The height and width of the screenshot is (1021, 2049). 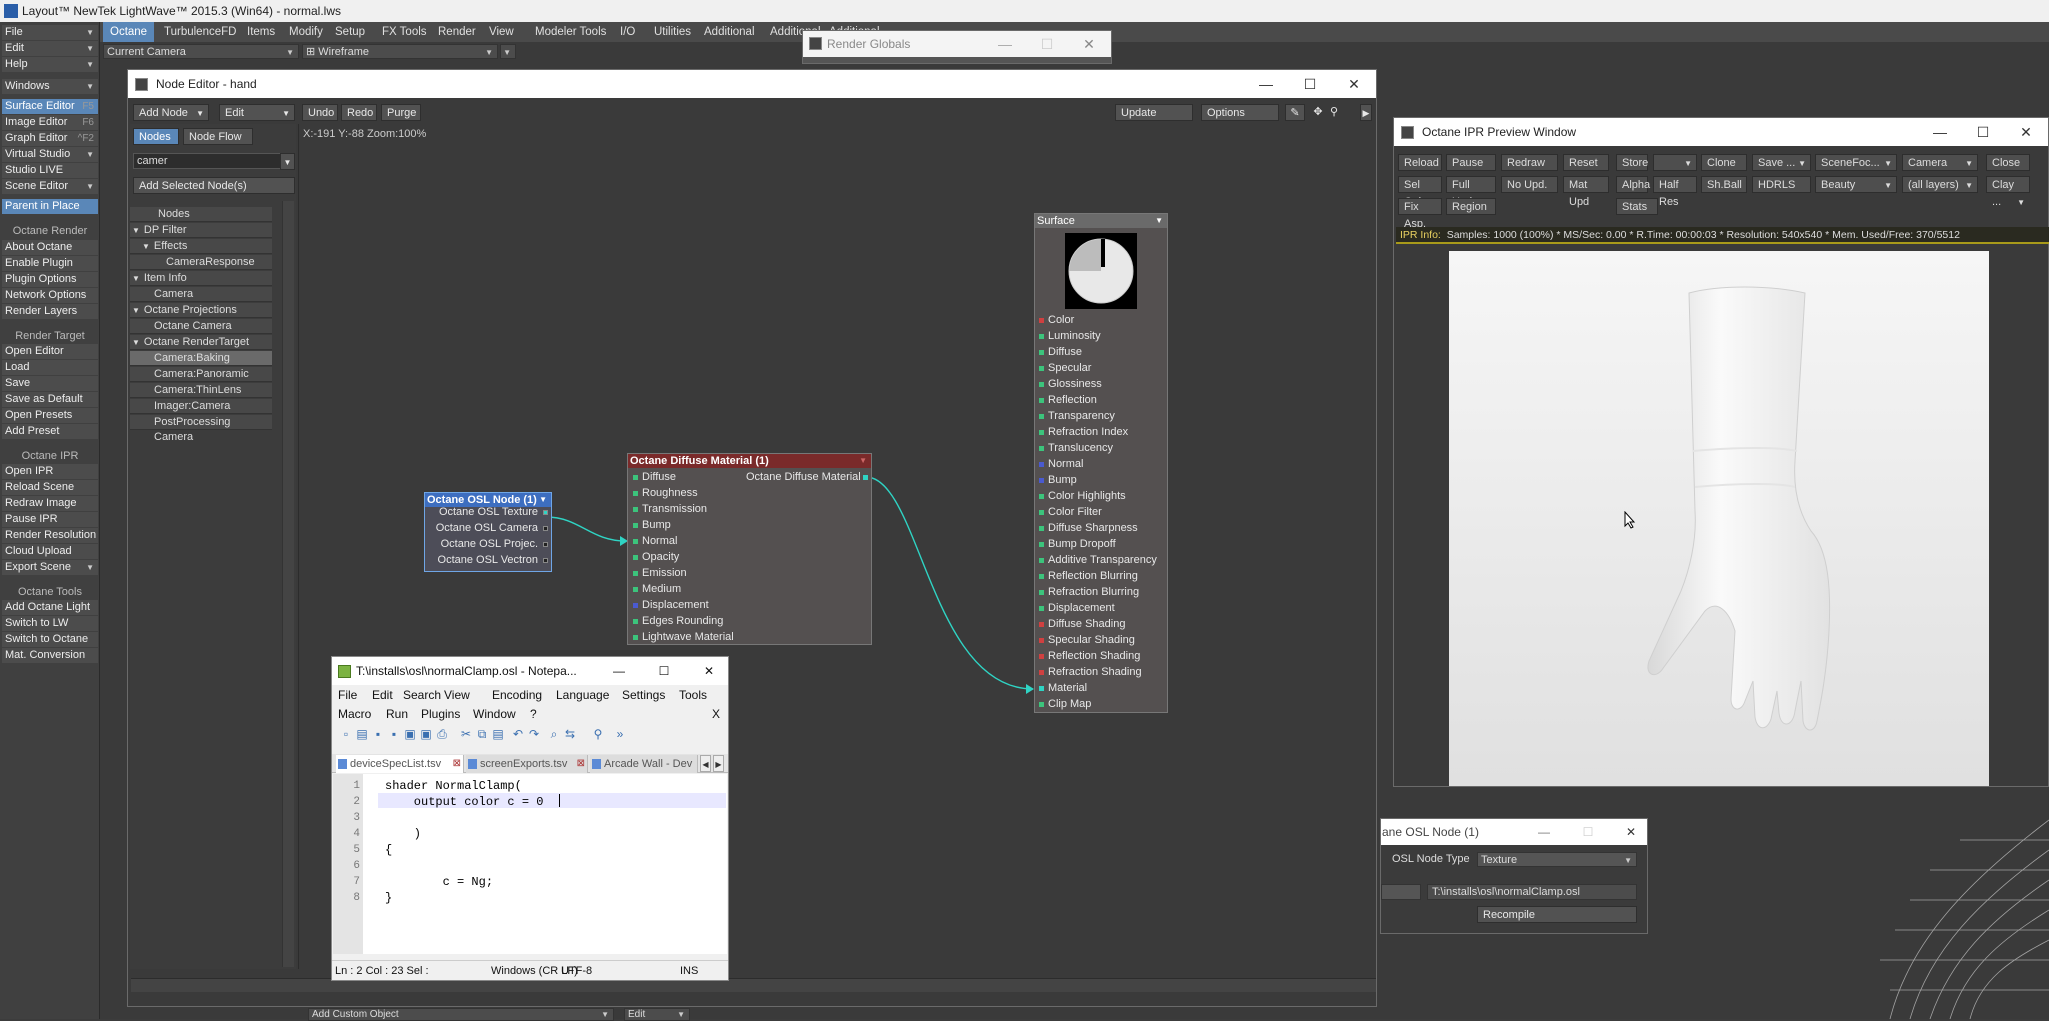 What do you see at coordinates (422, 695) in the screenshot?
I see `np-menu-search: Search` at bounding box center [422, 695].